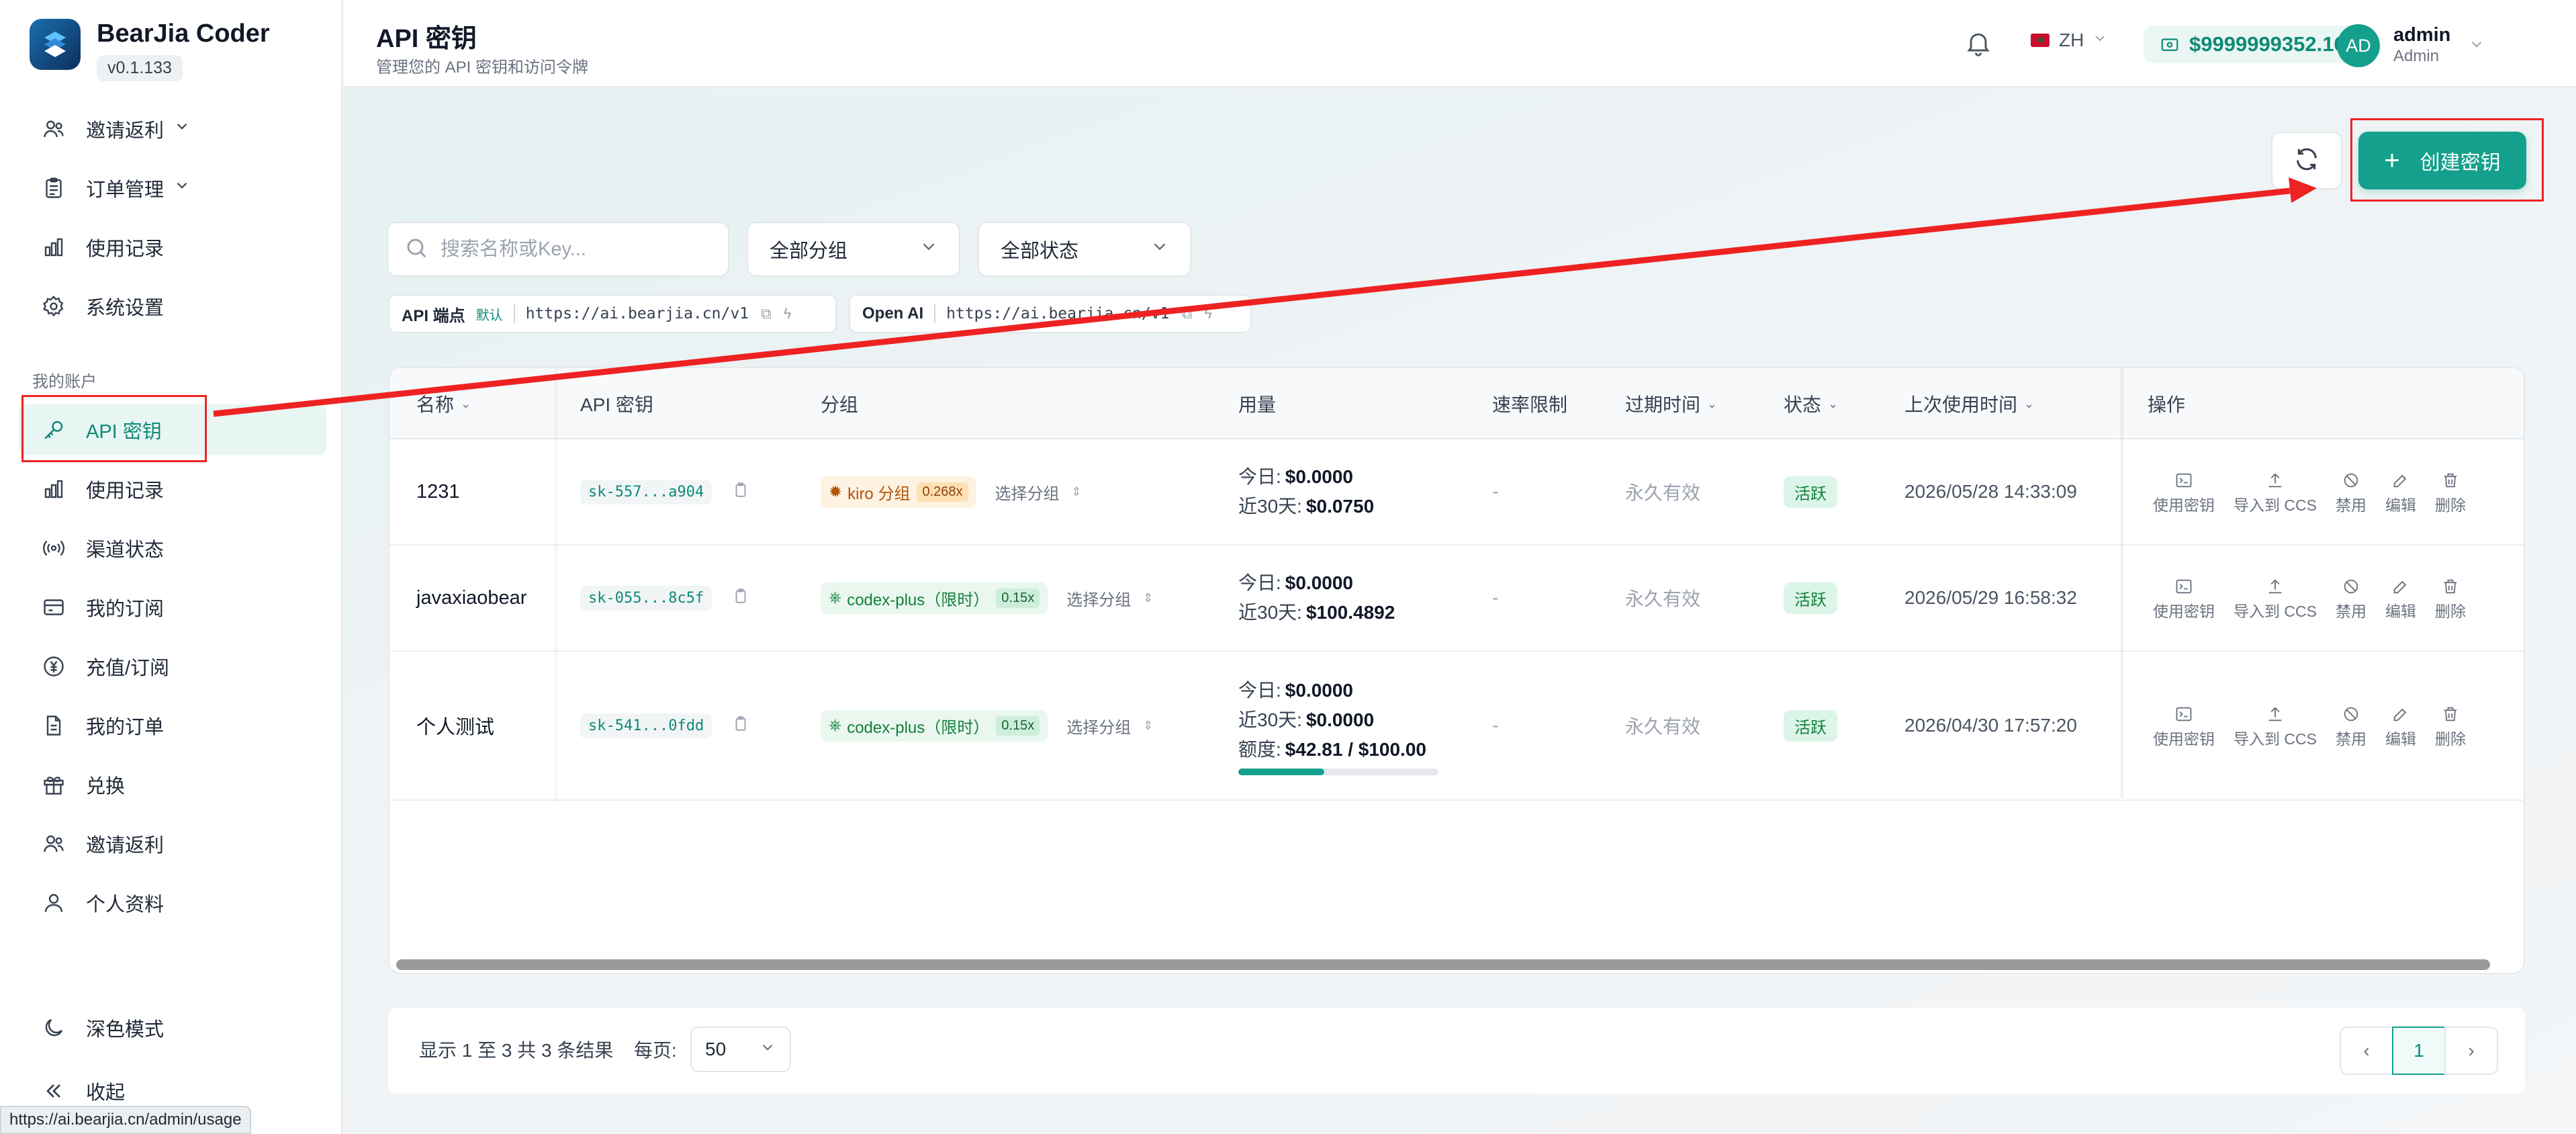 Image resolution: width=2576 pixels, height=1134 pixels. I want to click on sidebar-item-system-settings: 系统设置, so click(172, 306).